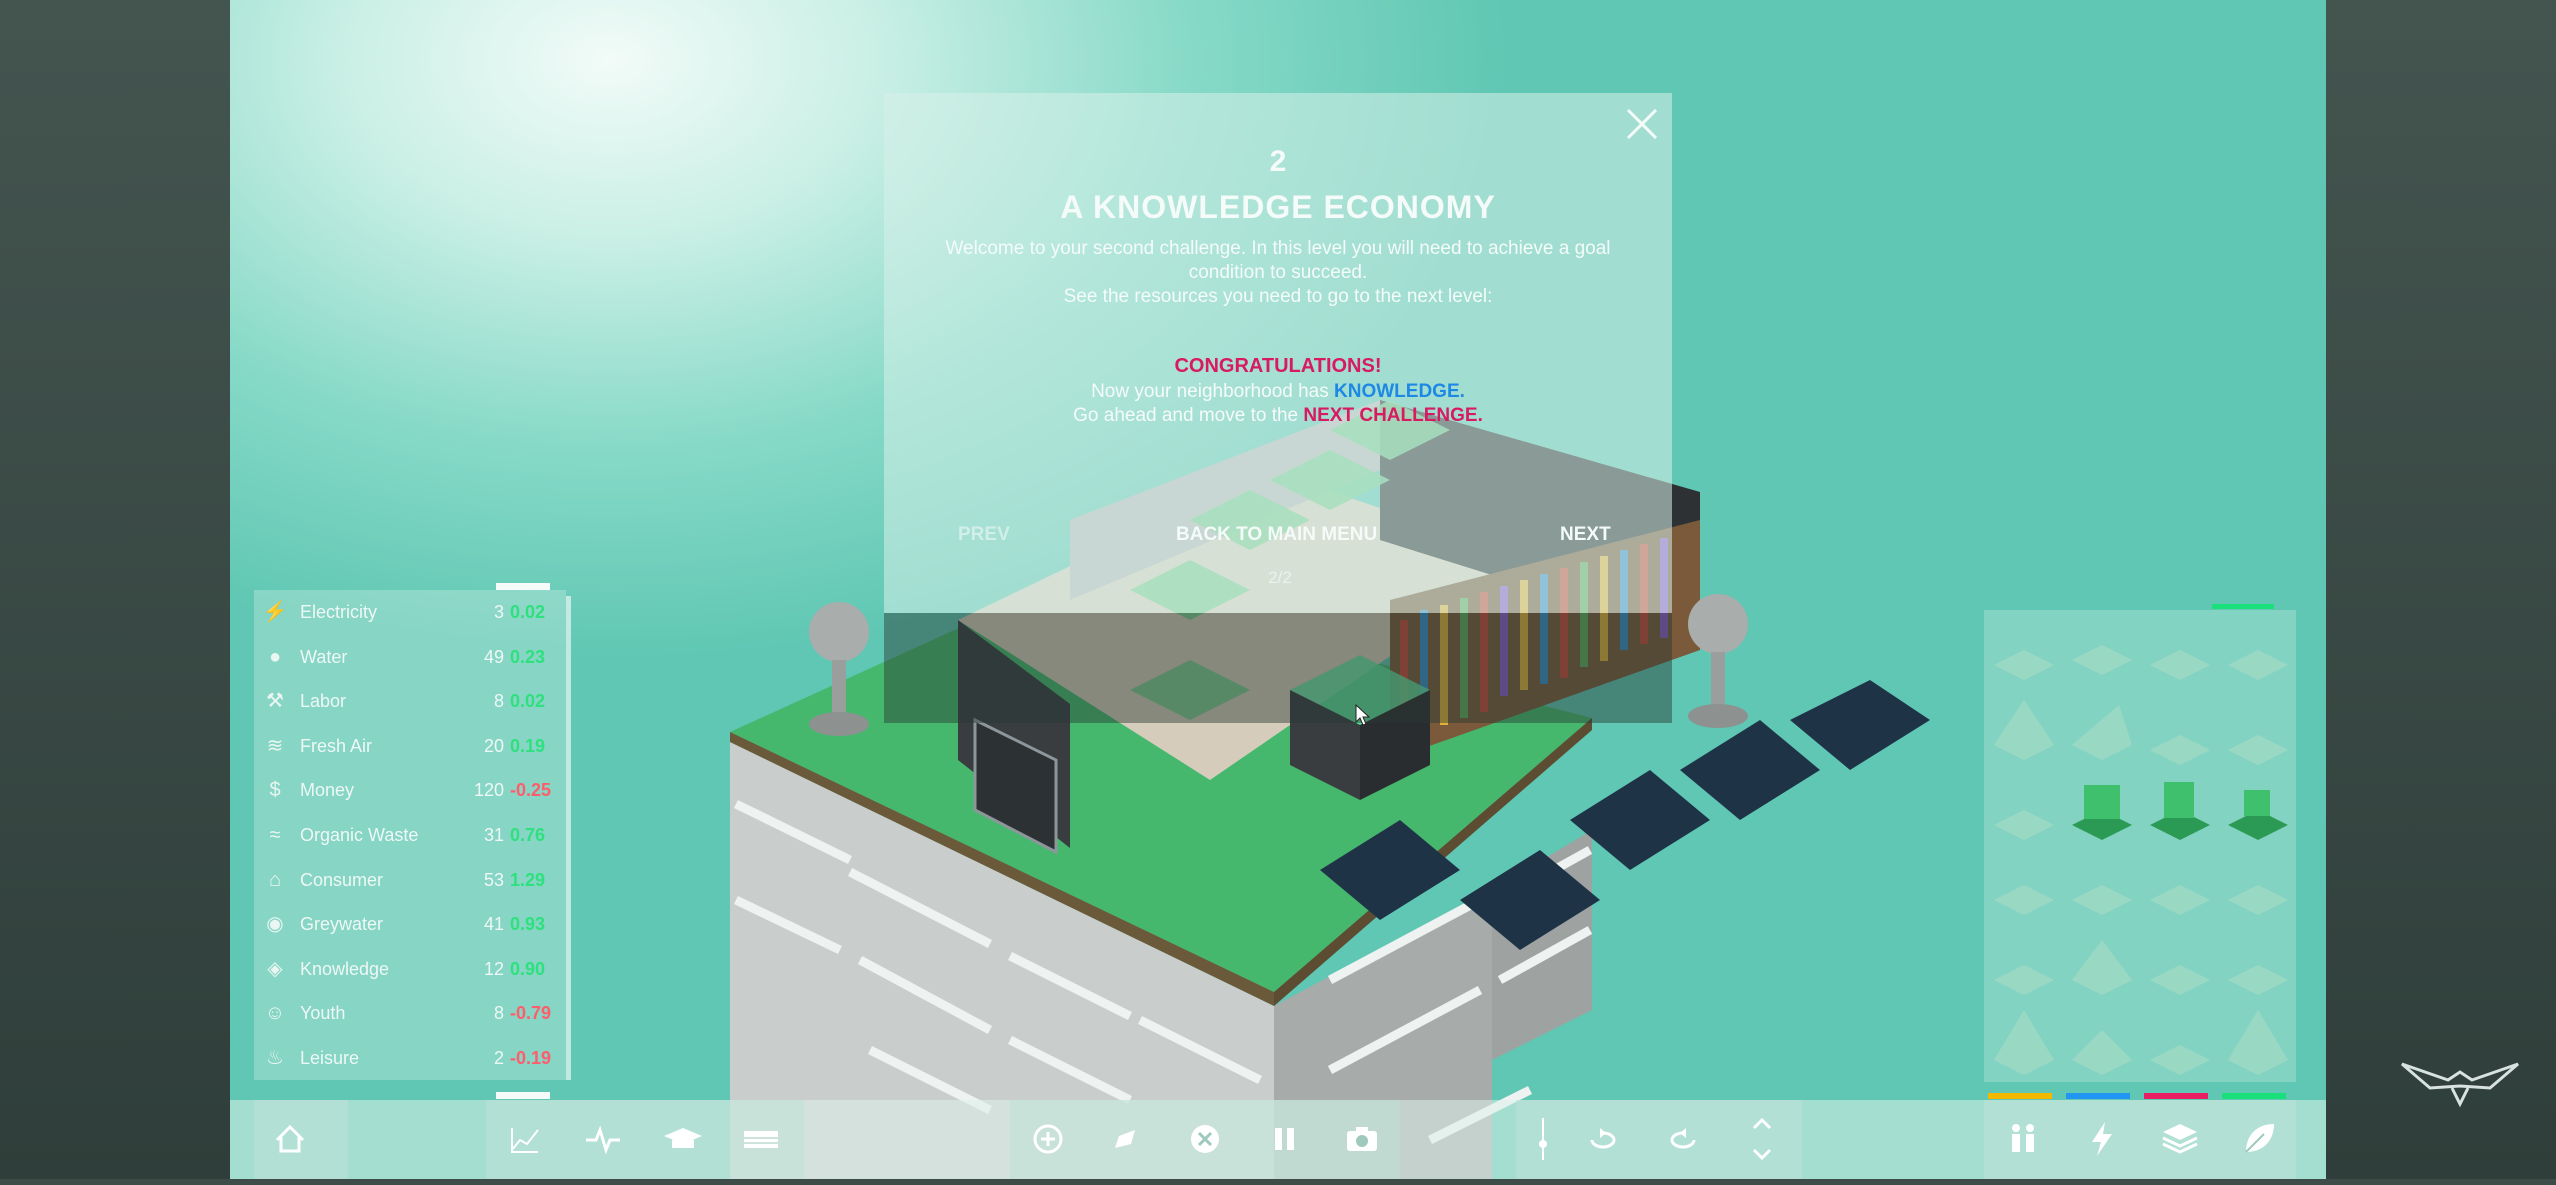 The height and width of the screenshot is (1185, 2556). Describe the element at coordinates (528, 879) in the screenshot. I see `resource-rate: 1.29` at that location.